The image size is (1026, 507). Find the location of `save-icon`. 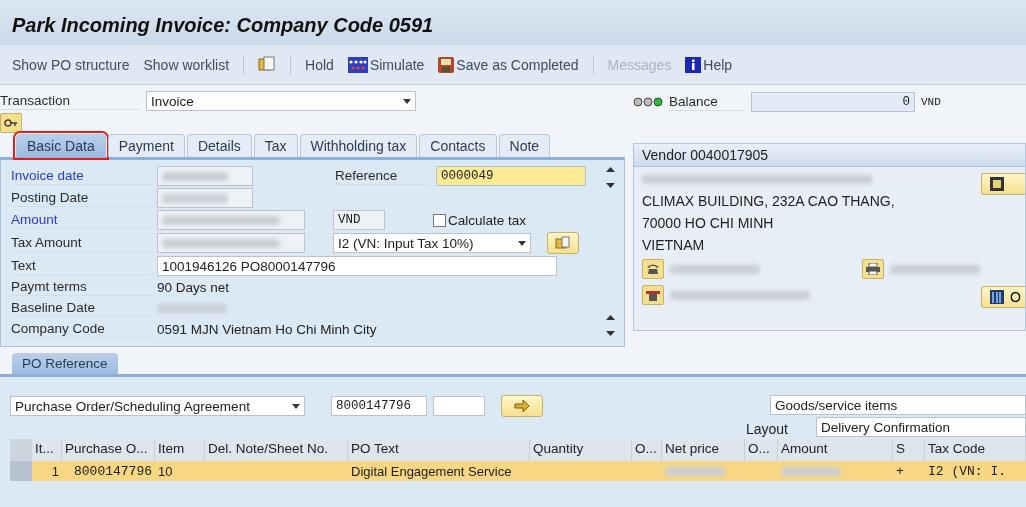

save-icon is located at coordinates (446, 64).